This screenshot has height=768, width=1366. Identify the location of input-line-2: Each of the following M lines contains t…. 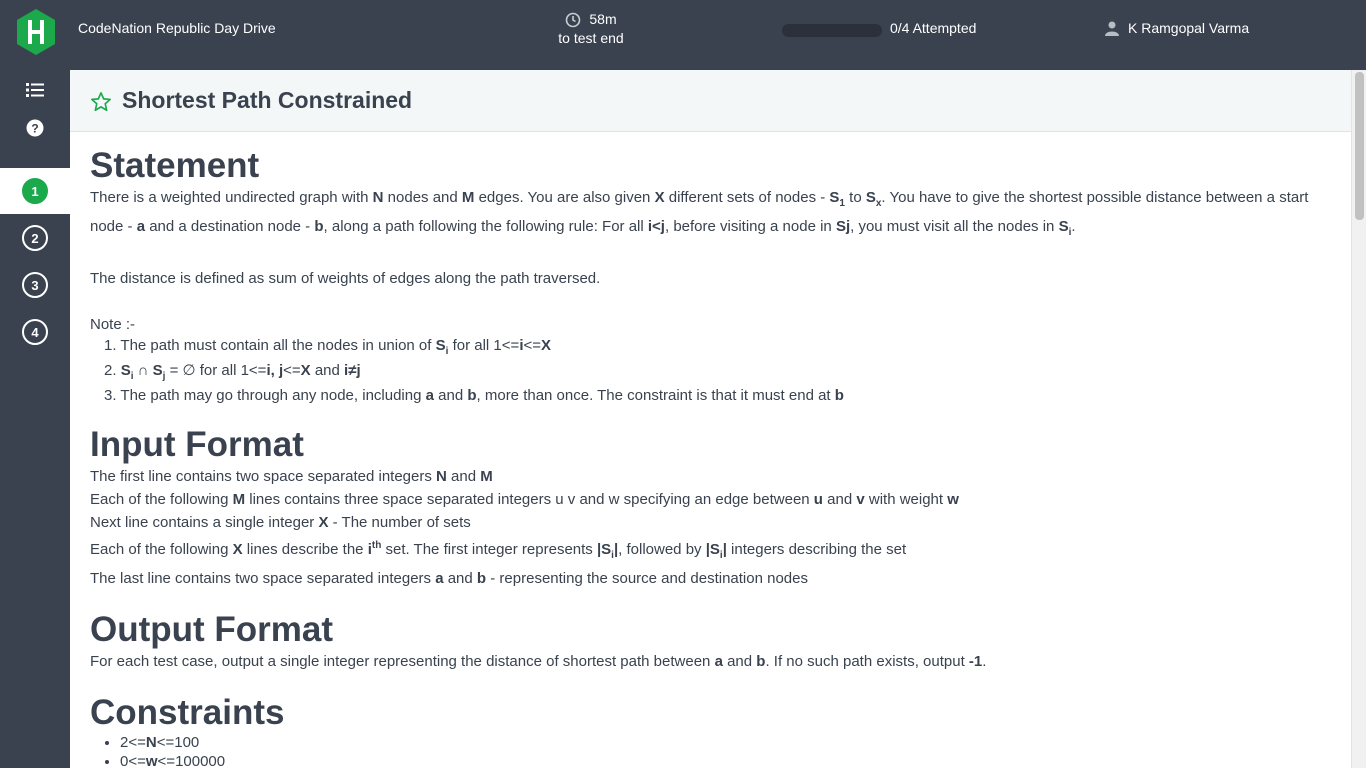
(524, 499).